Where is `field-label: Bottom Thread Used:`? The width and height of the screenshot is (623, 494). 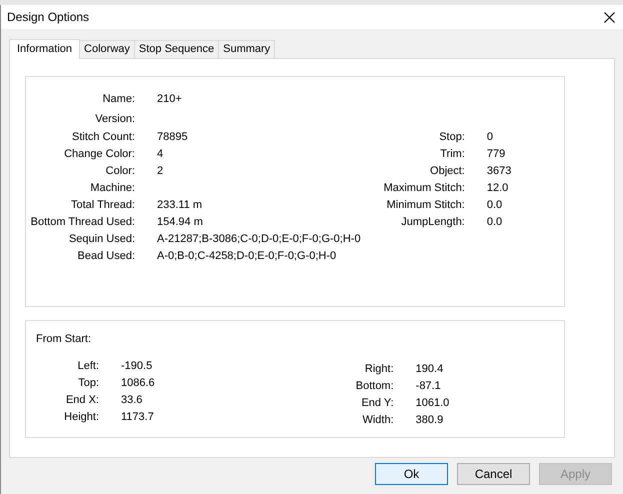 field-label: Bottom Thread Used: is located at coordinates (83, 222).